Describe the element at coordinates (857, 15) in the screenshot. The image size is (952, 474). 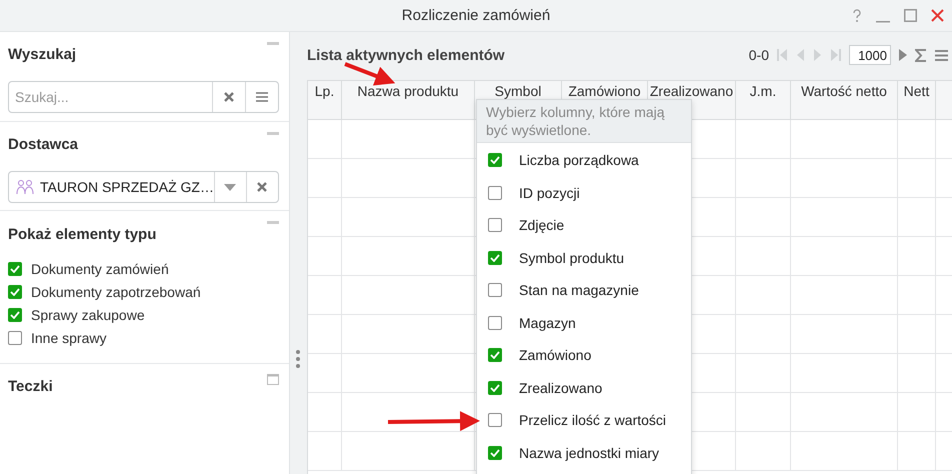
I see `help-icon` at that location.